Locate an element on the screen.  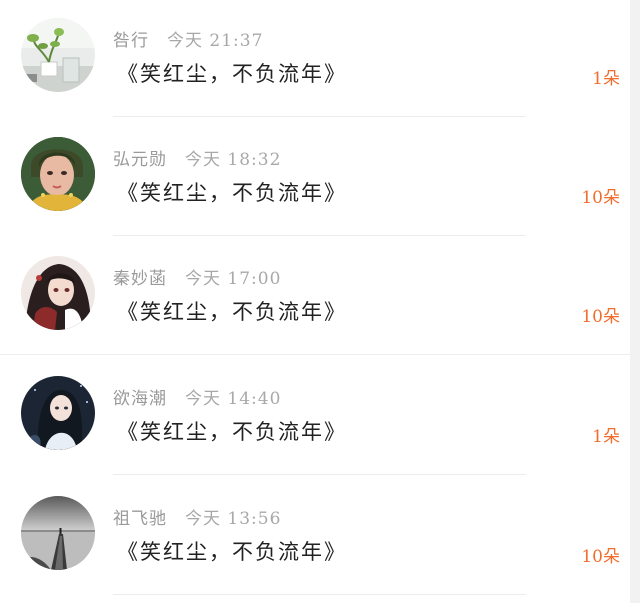
anime-character-illustration-icon is located at coordinates (58, 293).